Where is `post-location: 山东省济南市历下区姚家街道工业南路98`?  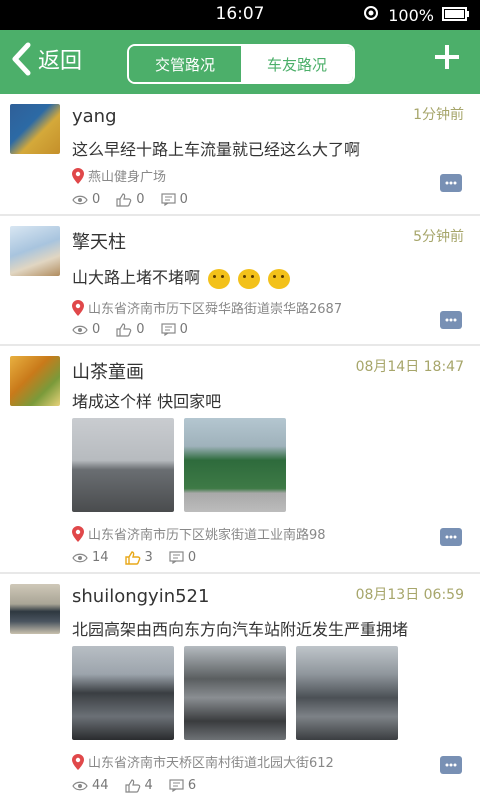
post-location: 山东省济南市历下区姚家街道工业南路98 is located at coordinates (199, 533).